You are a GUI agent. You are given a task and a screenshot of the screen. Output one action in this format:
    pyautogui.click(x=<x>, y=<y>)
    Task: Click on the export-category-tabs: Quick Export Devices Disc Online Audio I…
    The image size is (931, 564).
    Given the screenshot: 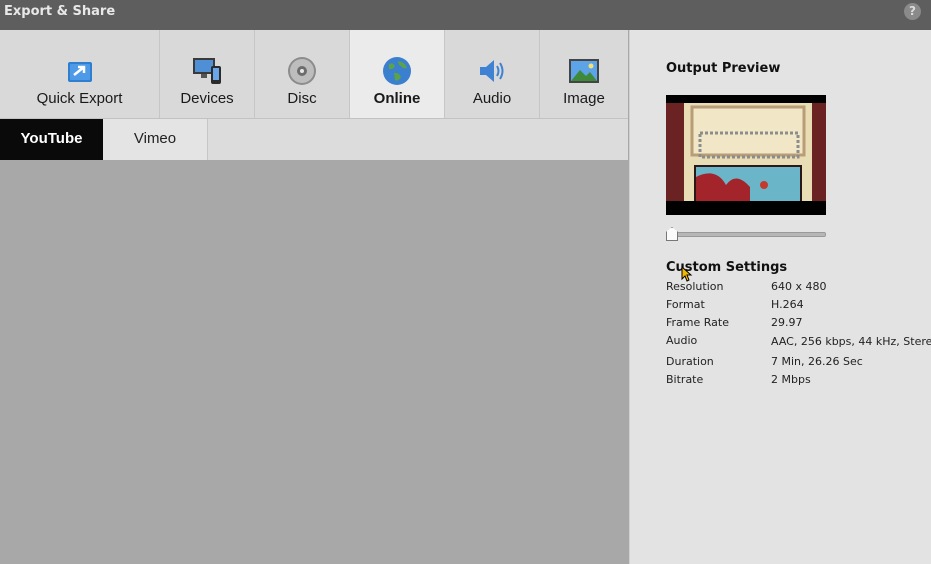 What is the action you would take?
    pyautogui.click(x=314, y=74)
    